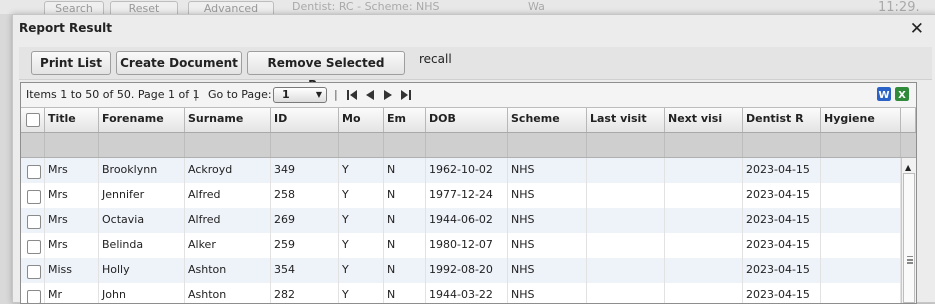 The height and width of the screenshot is (304, 935). What do you see at coordinates (305, 270) in the screenshot?
I see `cell-id: 354` at bounding box center [305, 270].